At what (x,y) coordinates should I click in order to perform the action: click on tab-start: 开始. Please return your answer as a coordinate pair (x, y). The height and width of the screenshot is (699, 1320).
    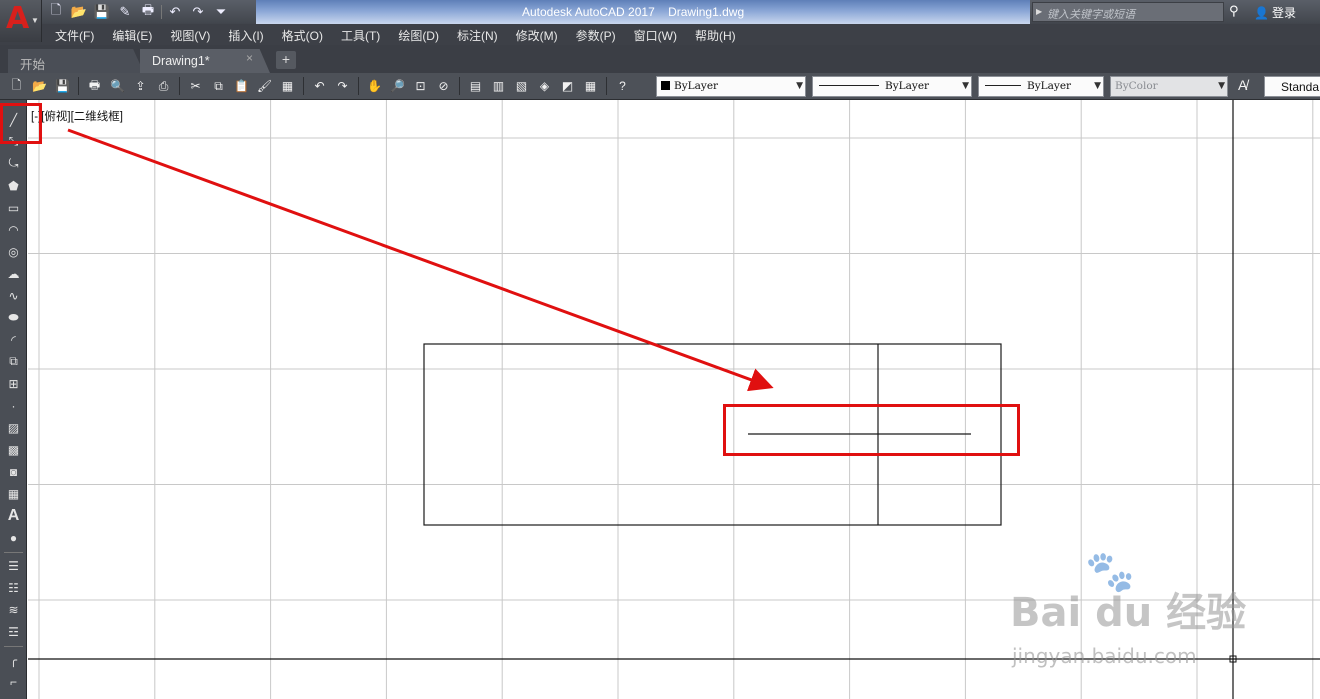
    Looking at the image, I should click on (76, 61).